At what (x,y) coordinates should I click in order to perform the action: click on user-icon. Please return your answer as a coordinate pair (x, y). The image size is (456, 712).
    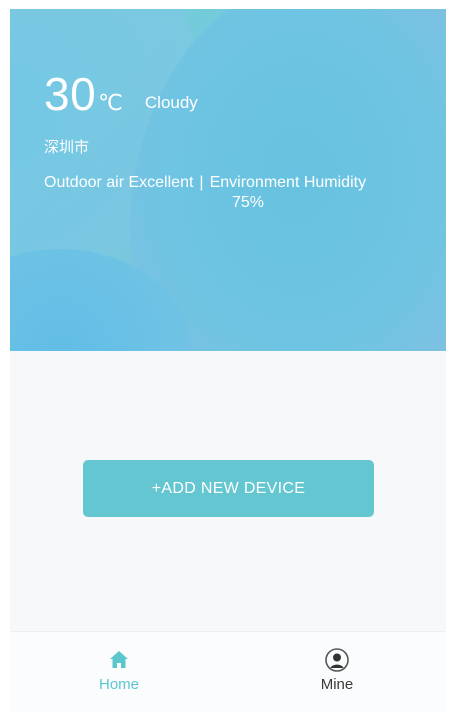
    Looking at the image, I should click on (337, 660).